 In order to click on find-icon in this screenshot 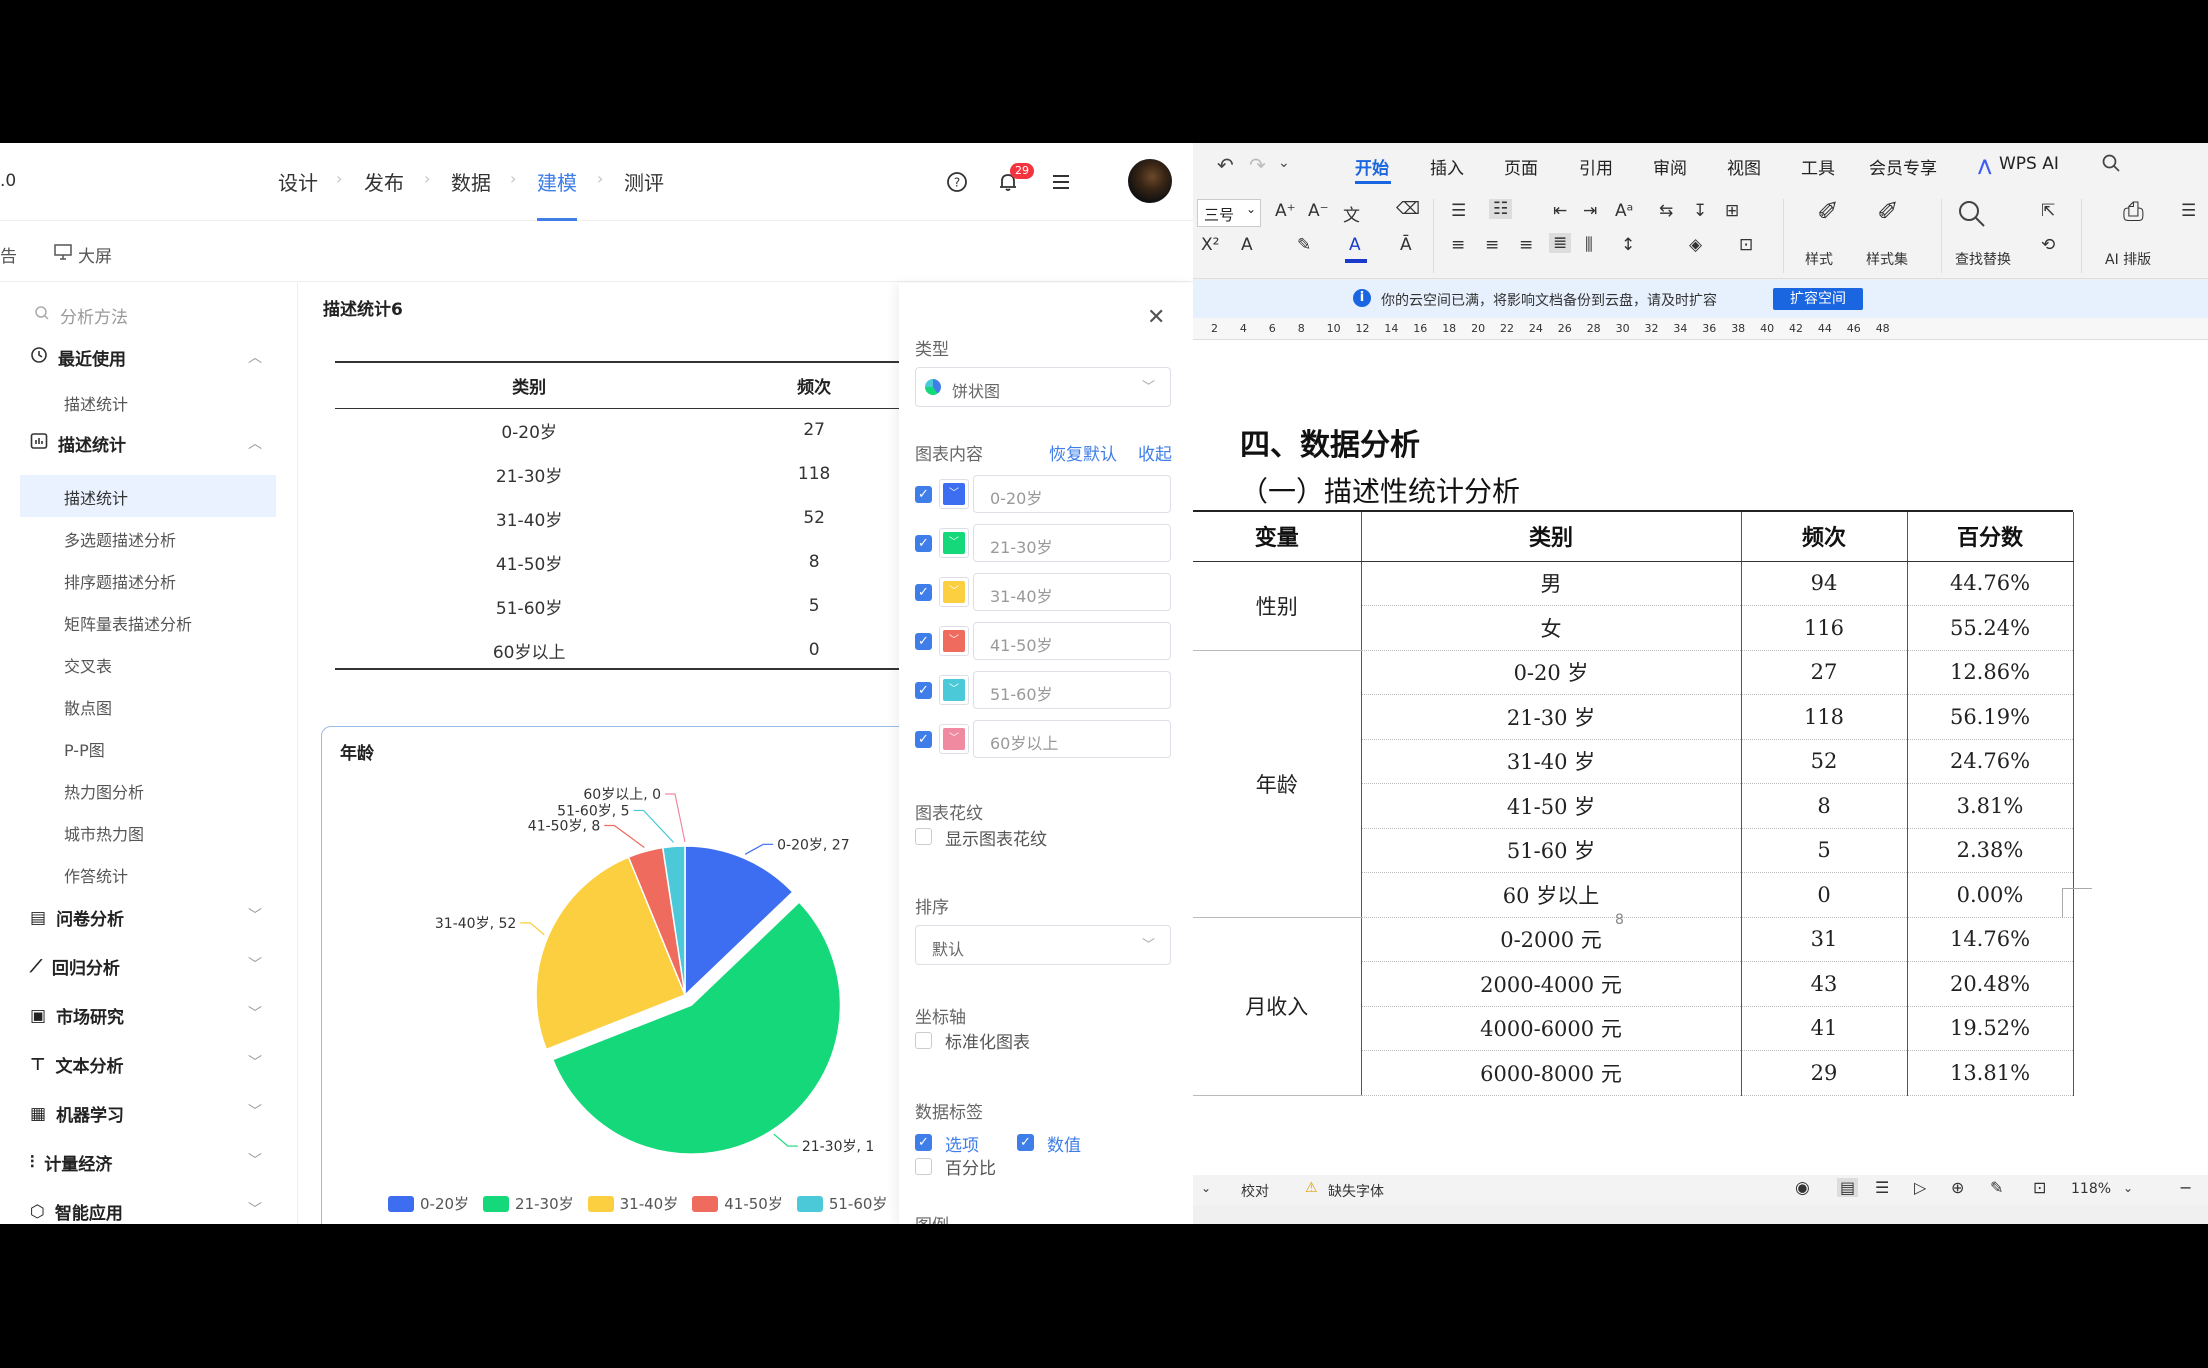, I will do `click(1972, 216)`.